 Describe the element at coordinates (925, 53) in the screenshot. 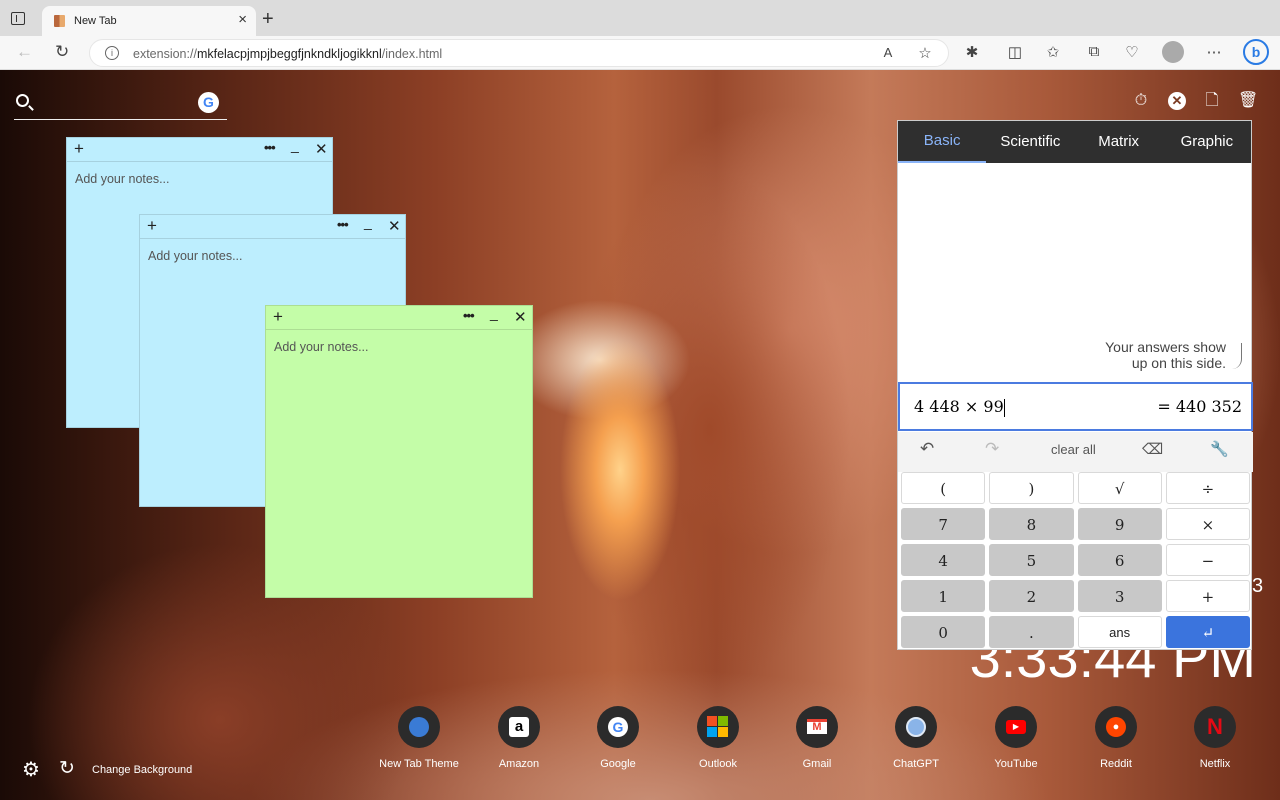

I see `favorite-star-icon: ☆` at that location.